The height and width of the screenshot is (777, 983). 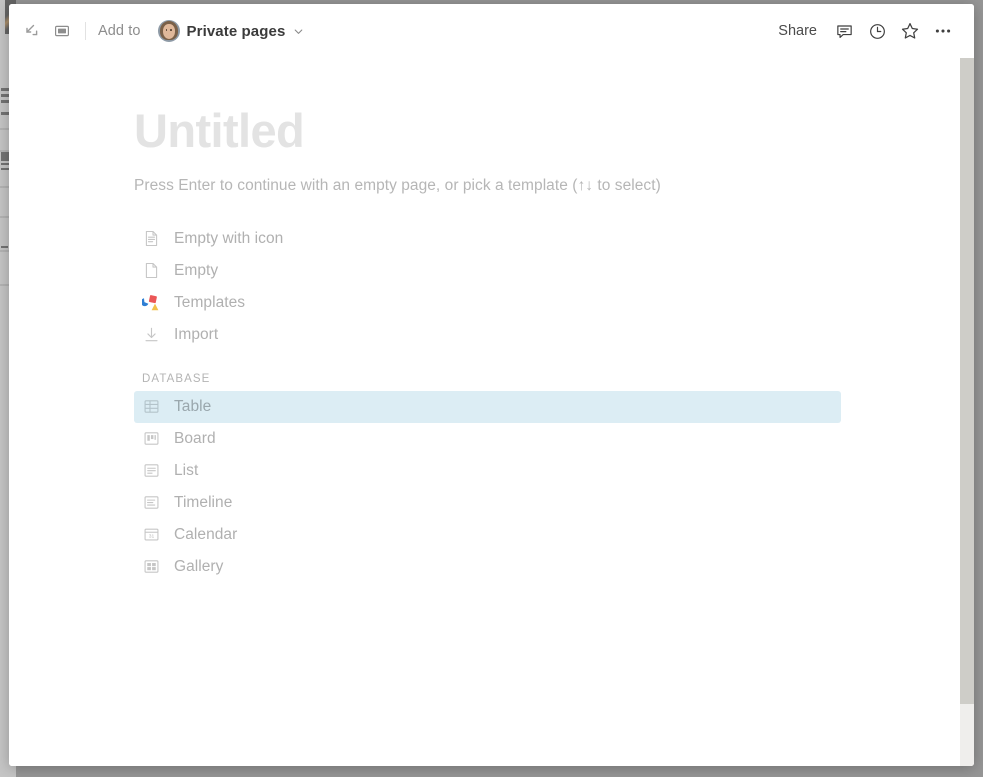 What do you see at coordinates (487, 439) in the screenshot?
I see `option-board: Board` at bounding box center [487, 439].